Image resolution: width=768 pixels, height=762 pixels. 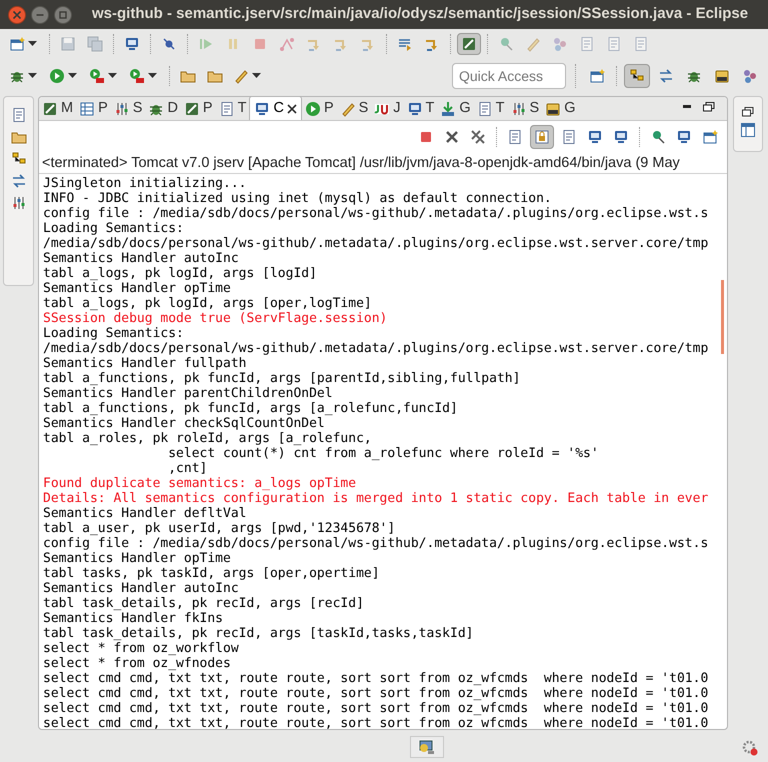 I want to click on console-line: Semantics Handler defltVal, so click(x=145, y=513).